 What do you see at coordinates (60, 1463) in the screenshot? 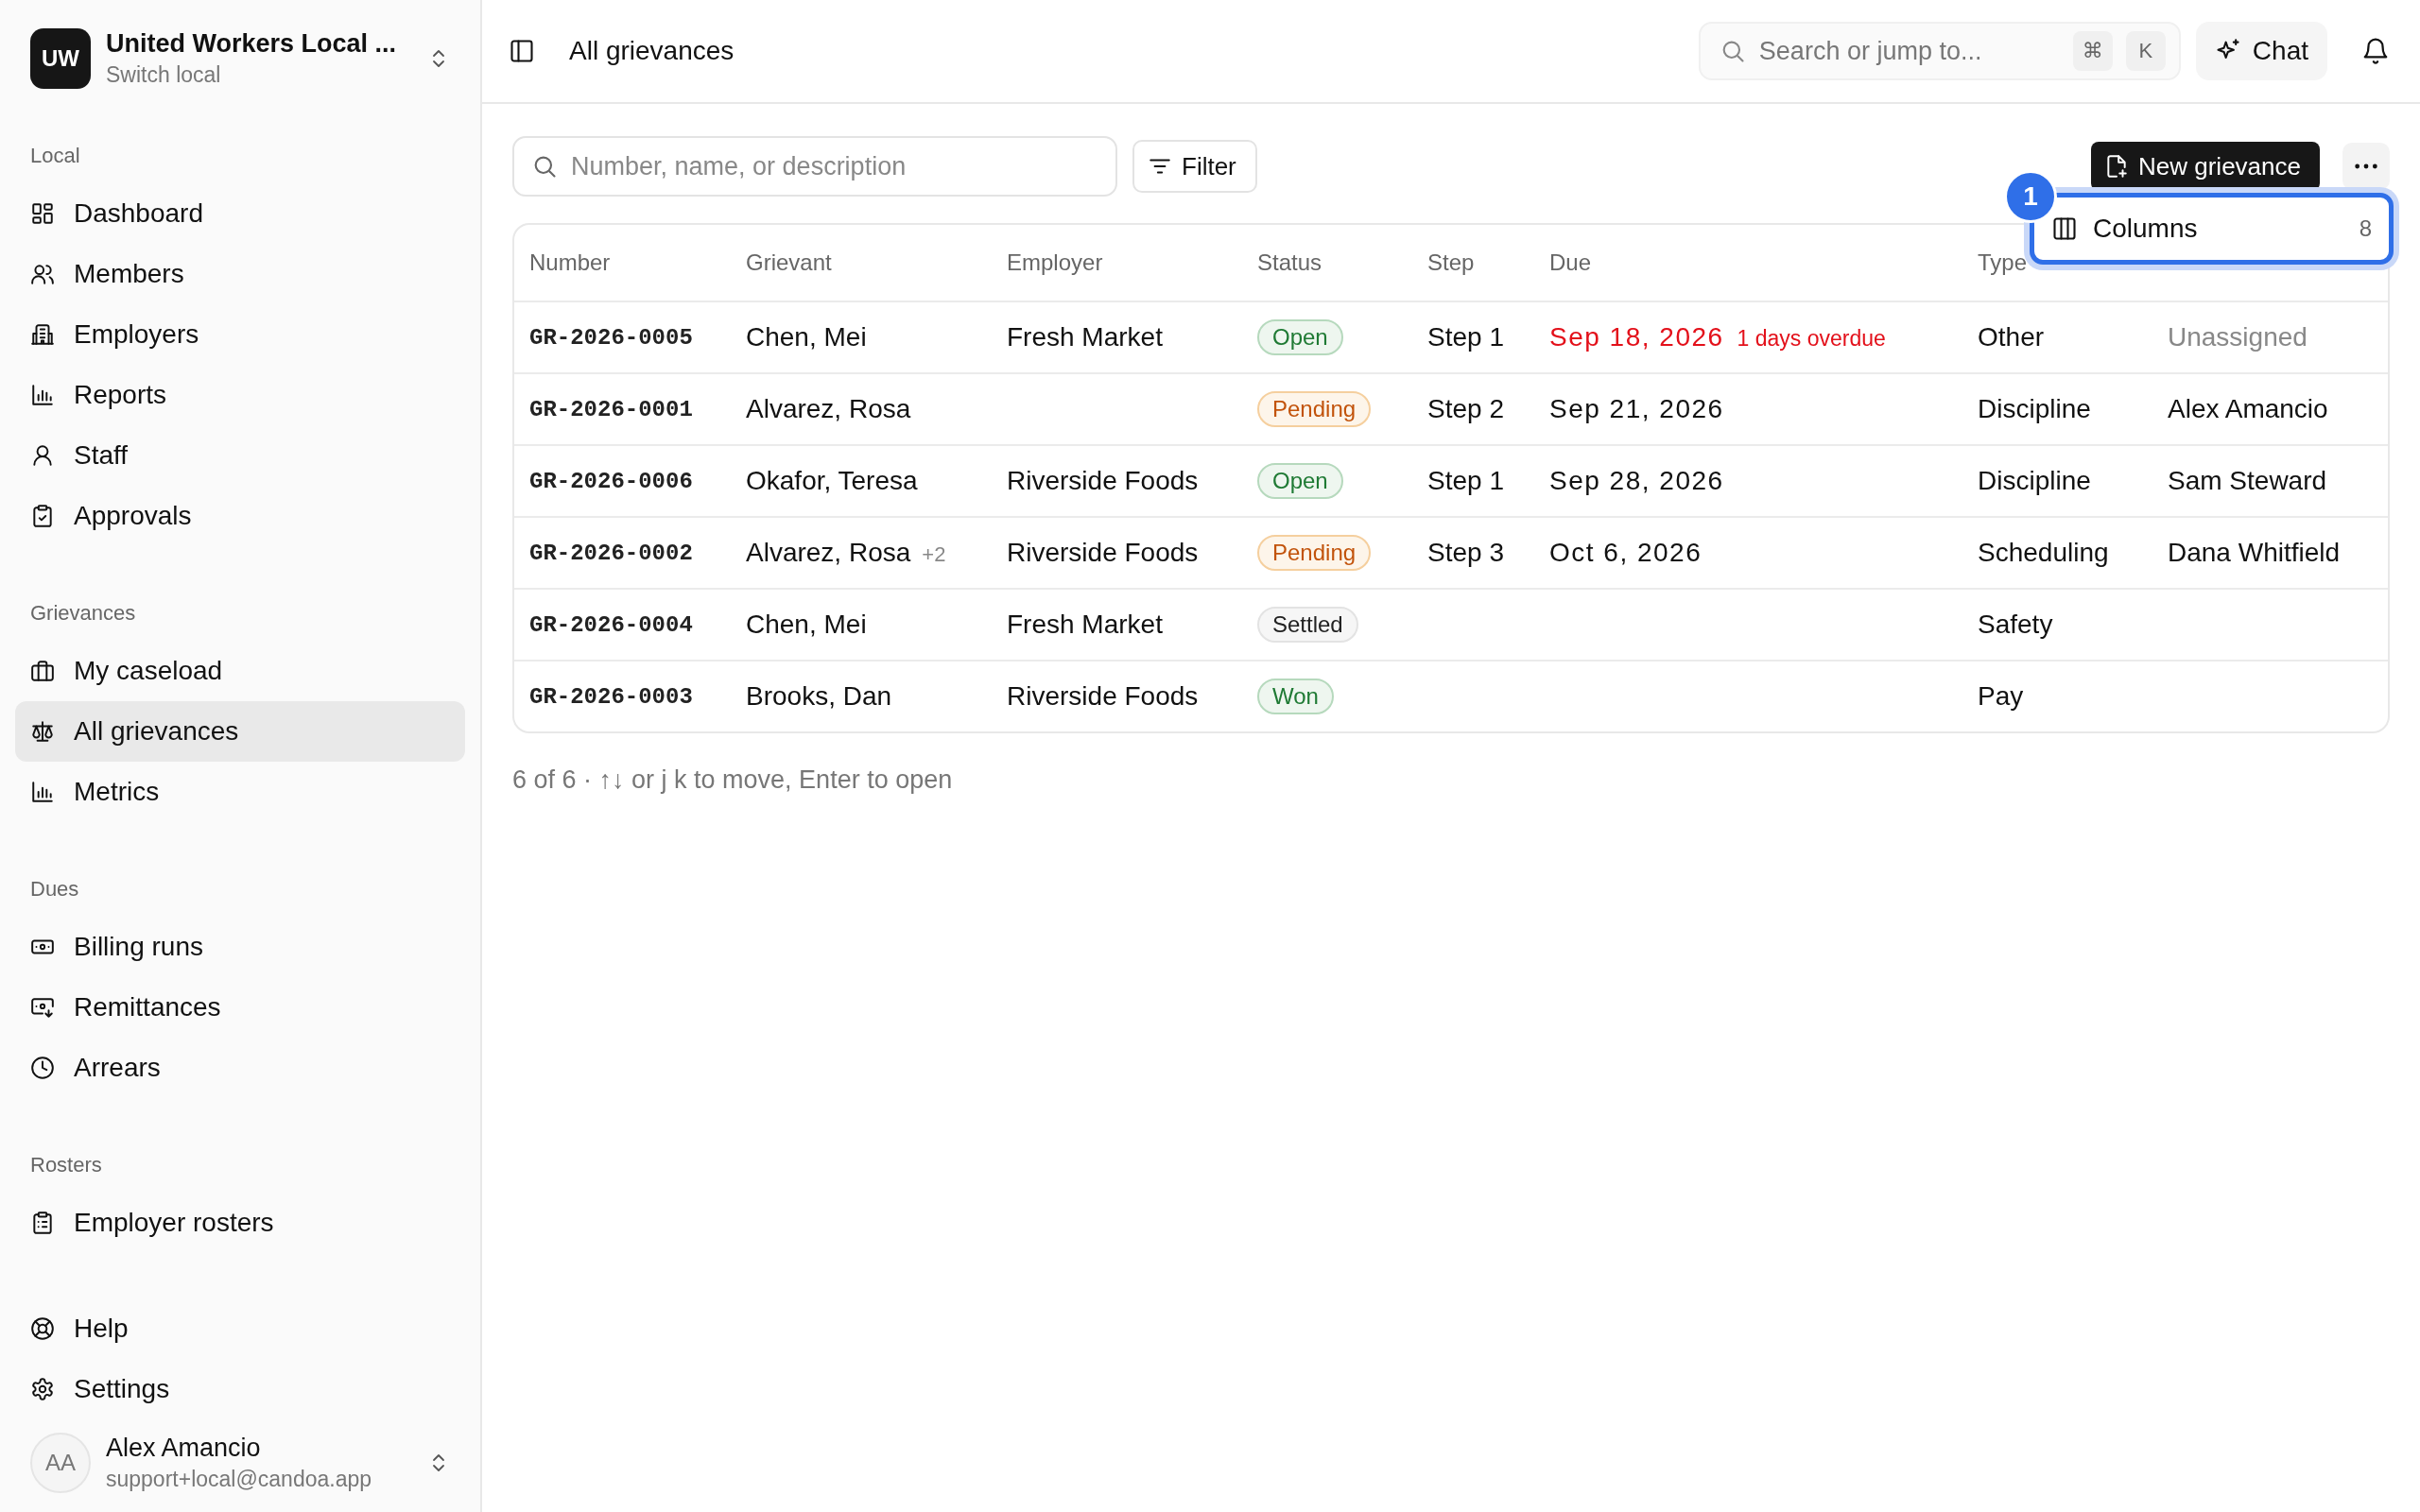
I see `user-avatar: AA` at bounding box center [60, 1463].